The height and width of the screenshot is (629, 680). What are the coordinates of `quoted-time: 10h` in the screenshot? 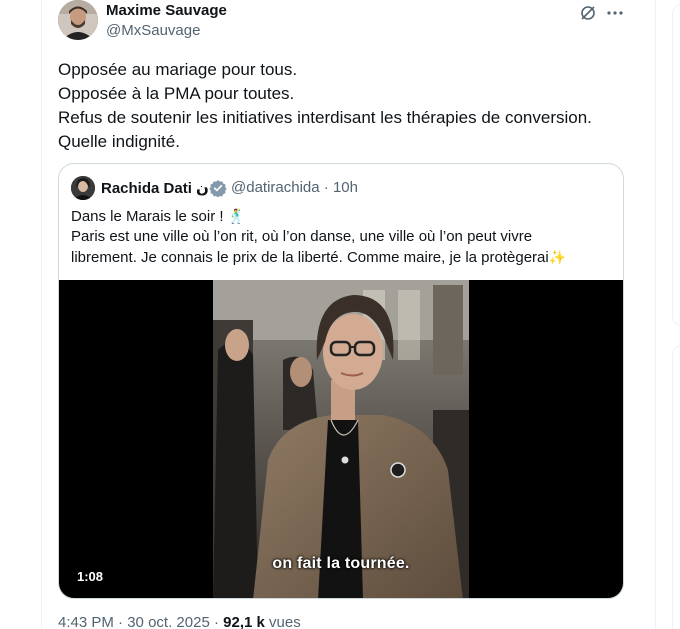 It's located at (345, 187).